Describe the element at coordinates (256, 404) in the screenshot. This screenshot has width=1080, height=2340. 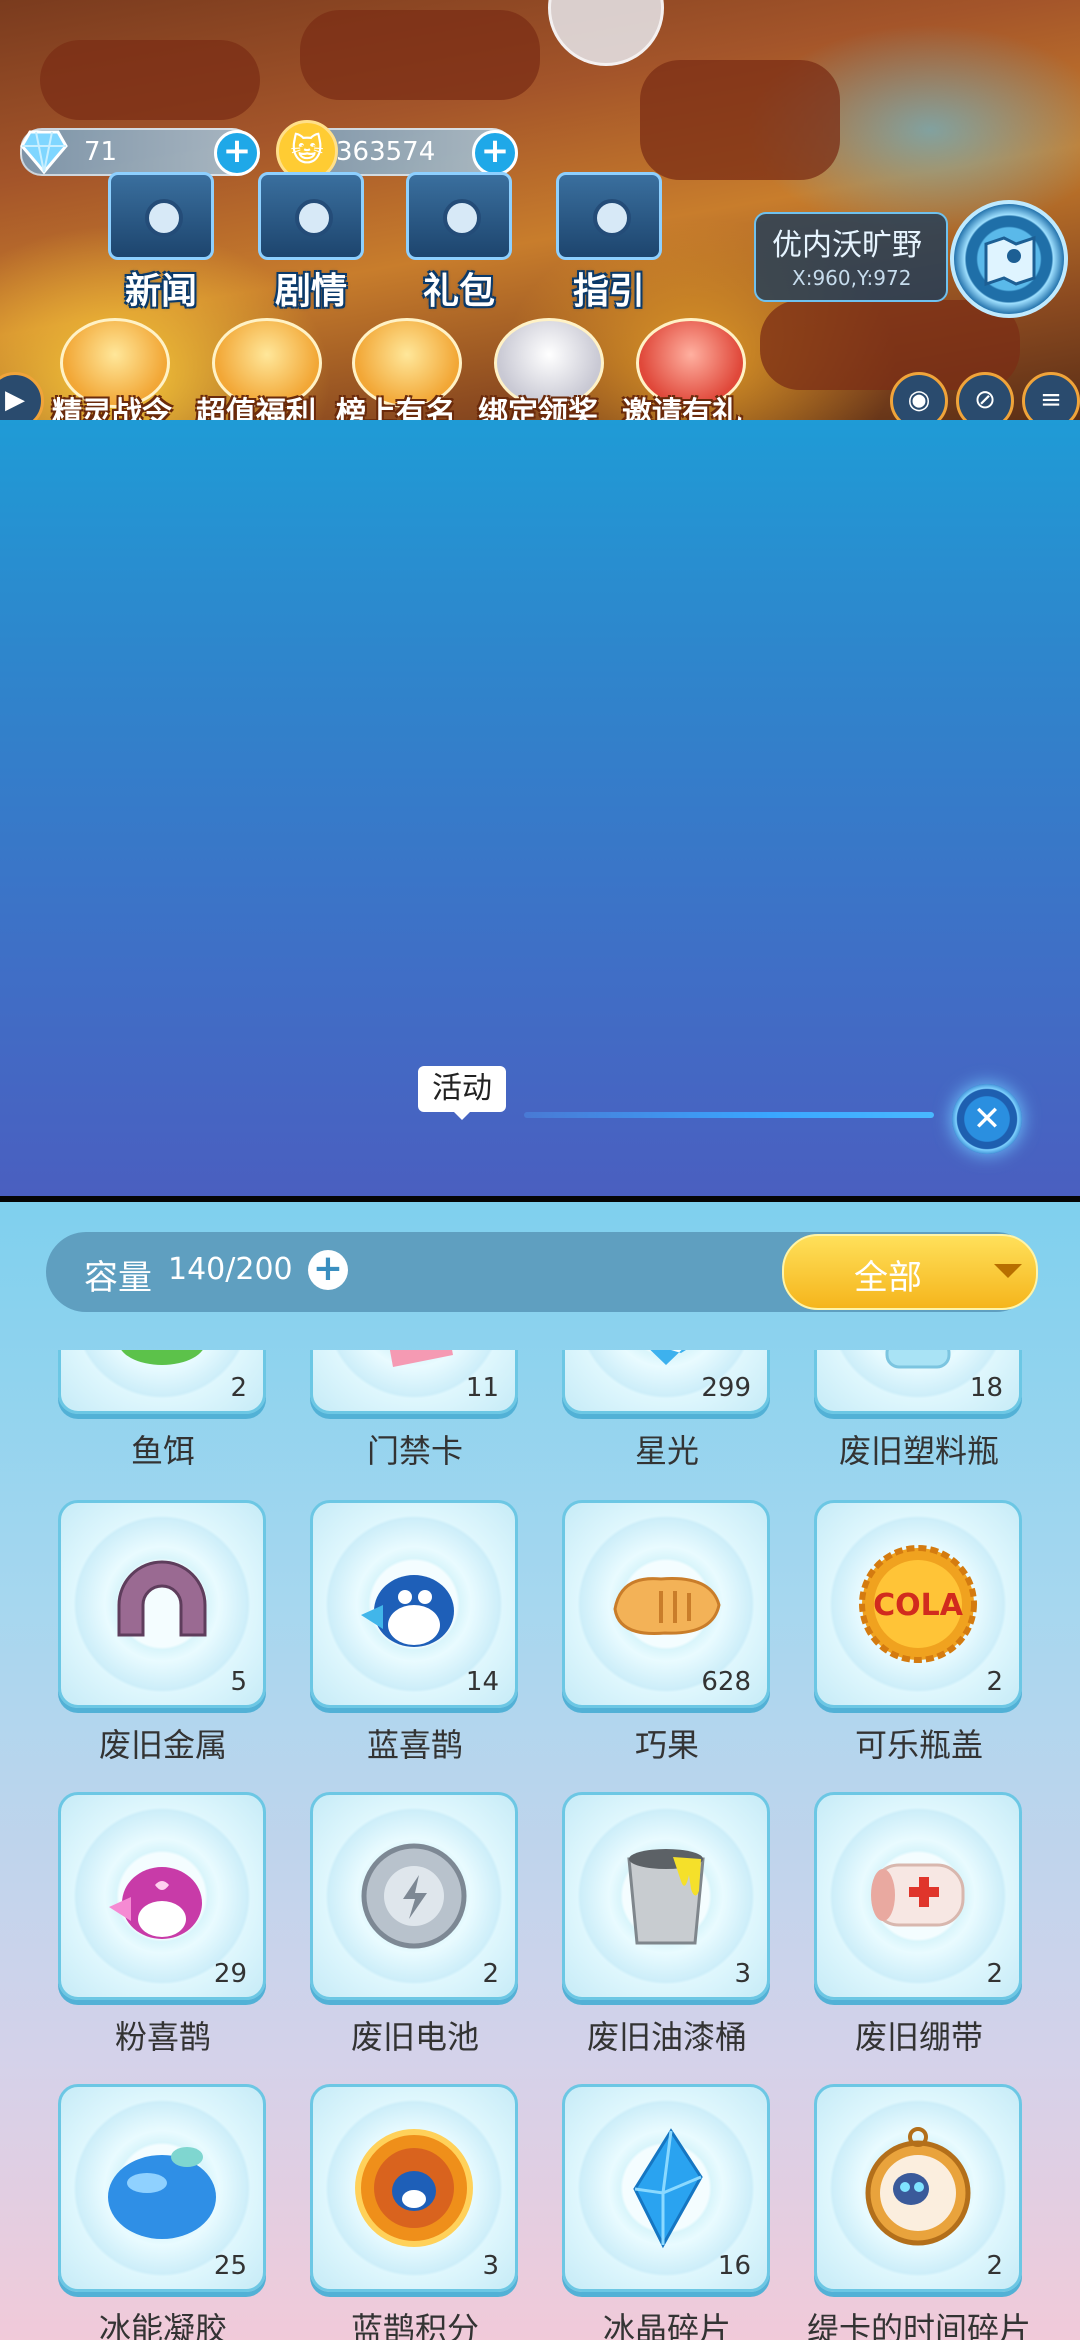
I see `welfare-label: 超值福利` at that location.